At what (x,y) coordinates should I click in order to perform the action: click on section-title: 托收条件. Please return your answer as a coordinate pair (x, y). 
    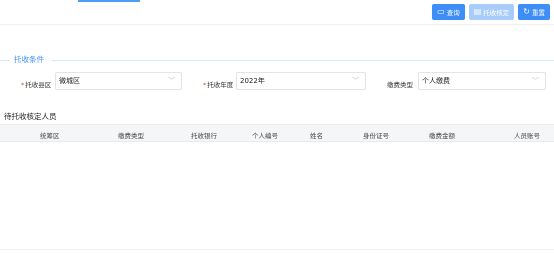
    Looking at the image, I should click on (29, 59).